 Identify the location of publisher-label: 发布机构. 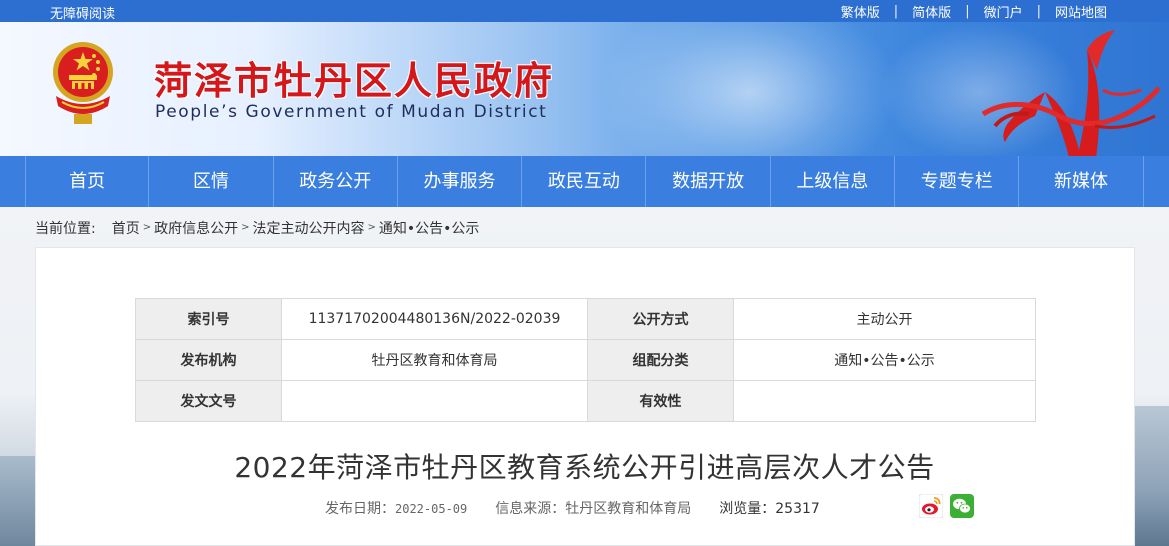
(208, 360).